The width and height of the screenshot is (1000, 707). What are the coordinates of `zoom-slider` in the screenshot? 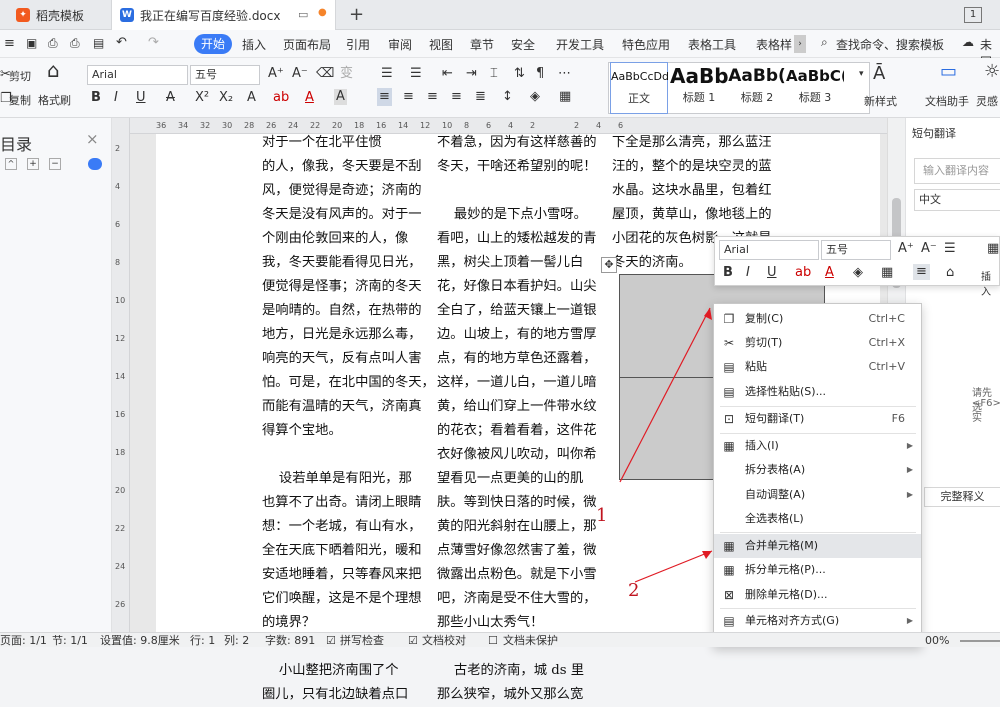 It's located at (980, 641).